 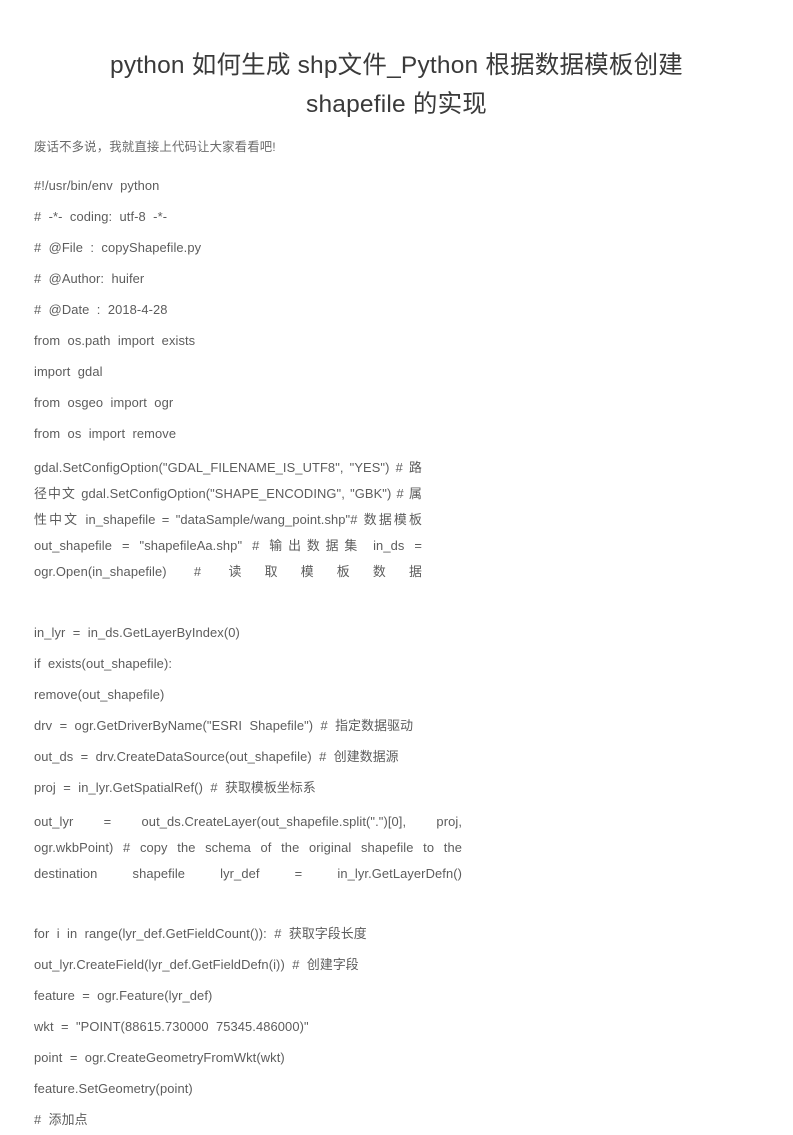 I want to click on code-line: # @Author: huifer, so click(x=89, y=278).